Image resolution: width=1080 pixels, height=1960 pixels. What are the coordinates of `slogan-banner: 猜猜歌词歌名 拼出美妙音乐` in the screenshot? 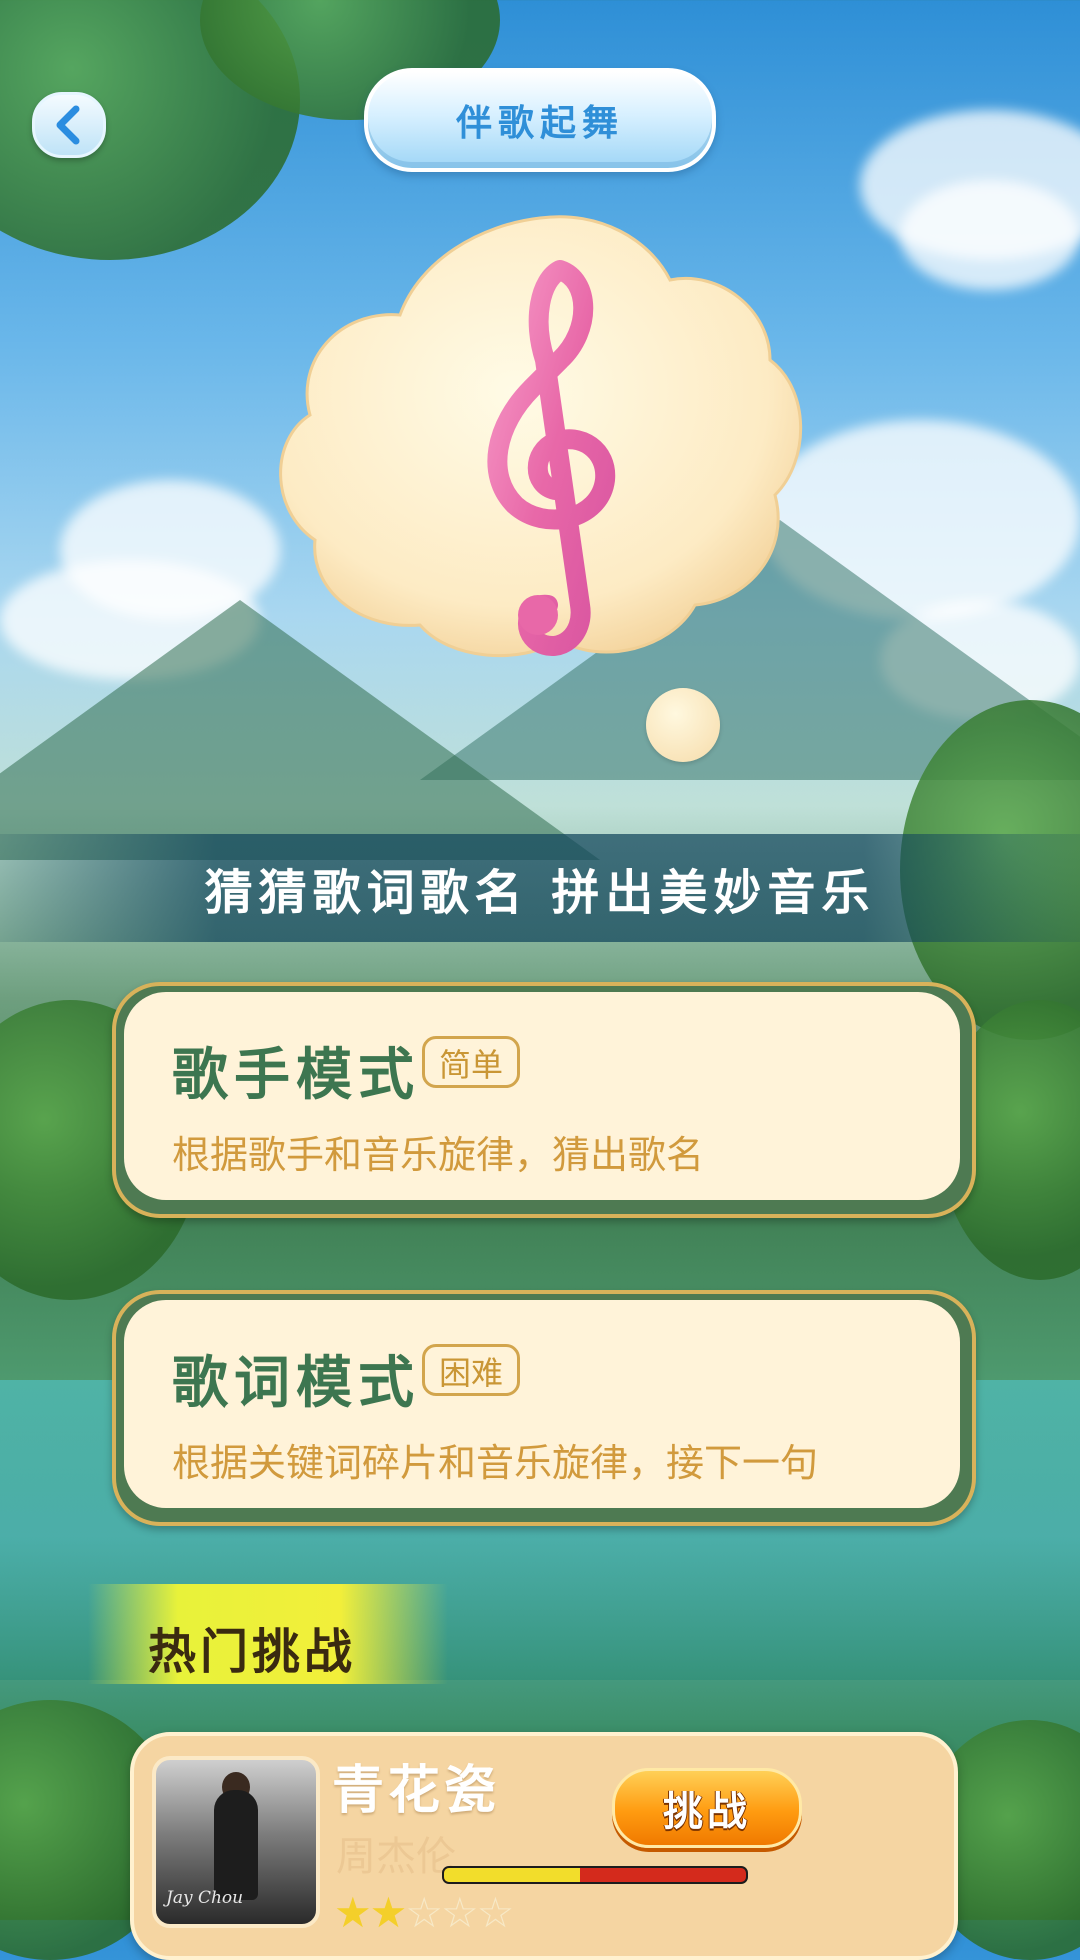 It's located at (540, 888).